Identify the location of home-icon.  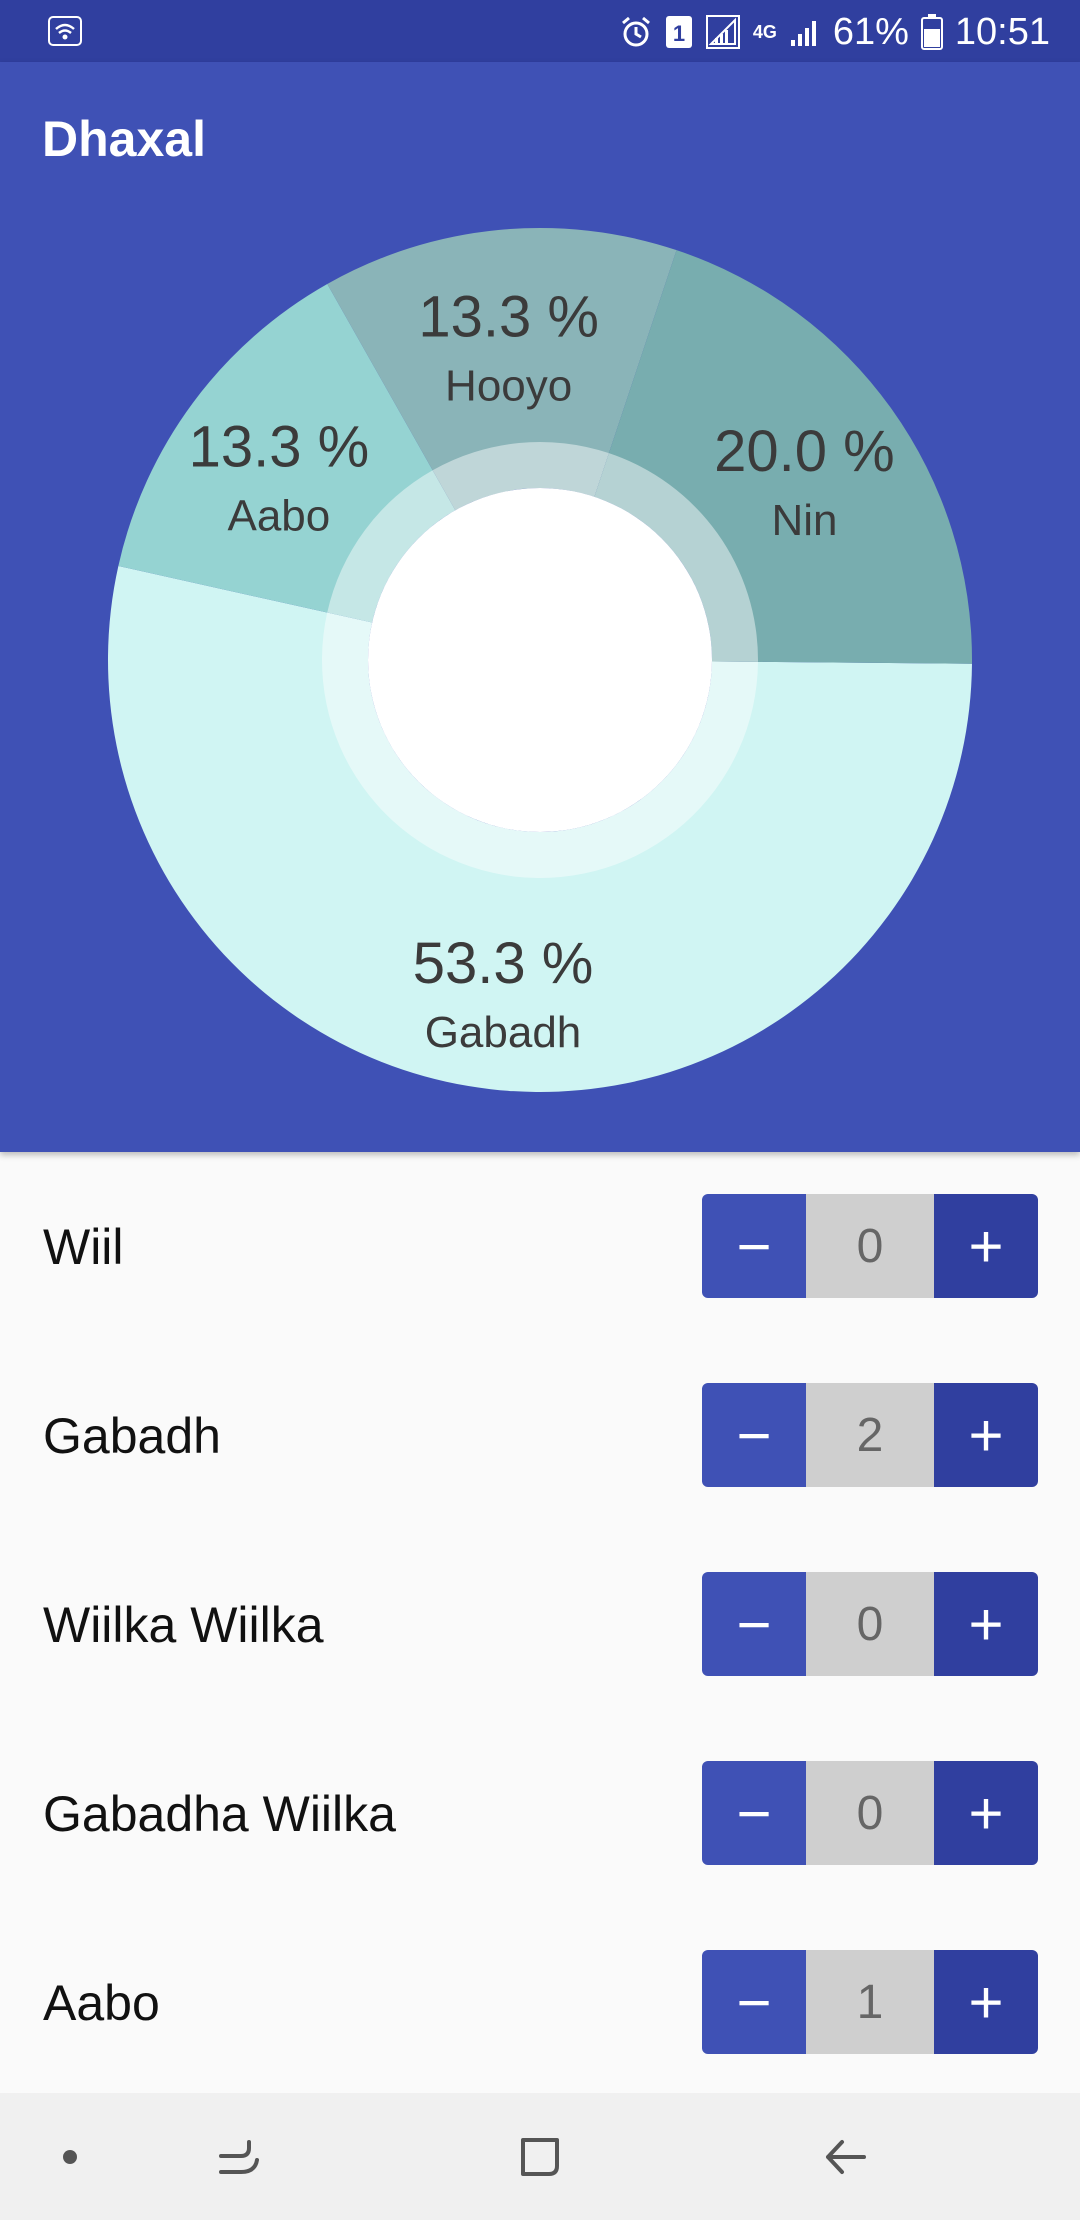
(540, 2156).